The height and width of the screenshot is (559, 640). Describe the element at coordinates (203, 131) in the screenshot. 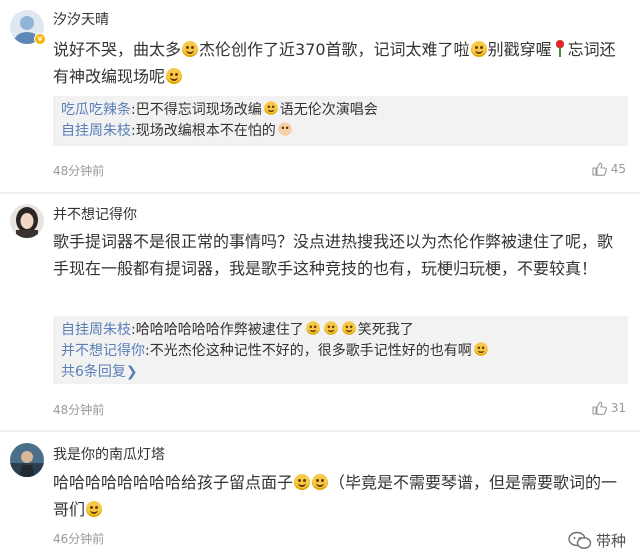

I see `reply-text: :现场改编根本不在怕的` at that location.